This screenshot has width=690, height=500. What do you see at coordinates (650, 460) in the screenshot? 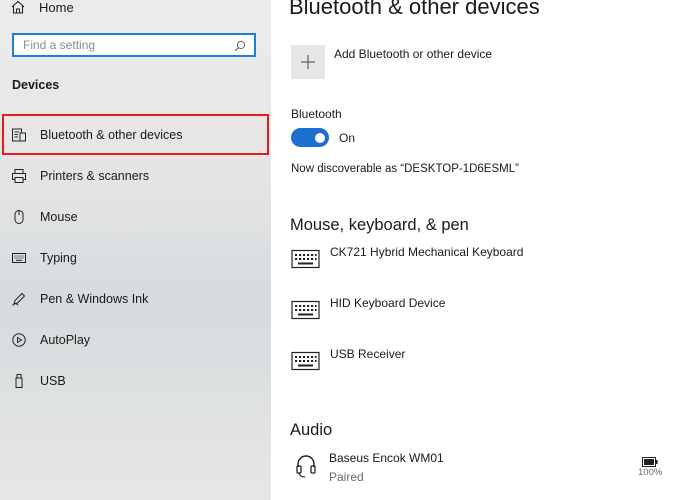
I see `battery-icon` at bounding box center [650, 460].